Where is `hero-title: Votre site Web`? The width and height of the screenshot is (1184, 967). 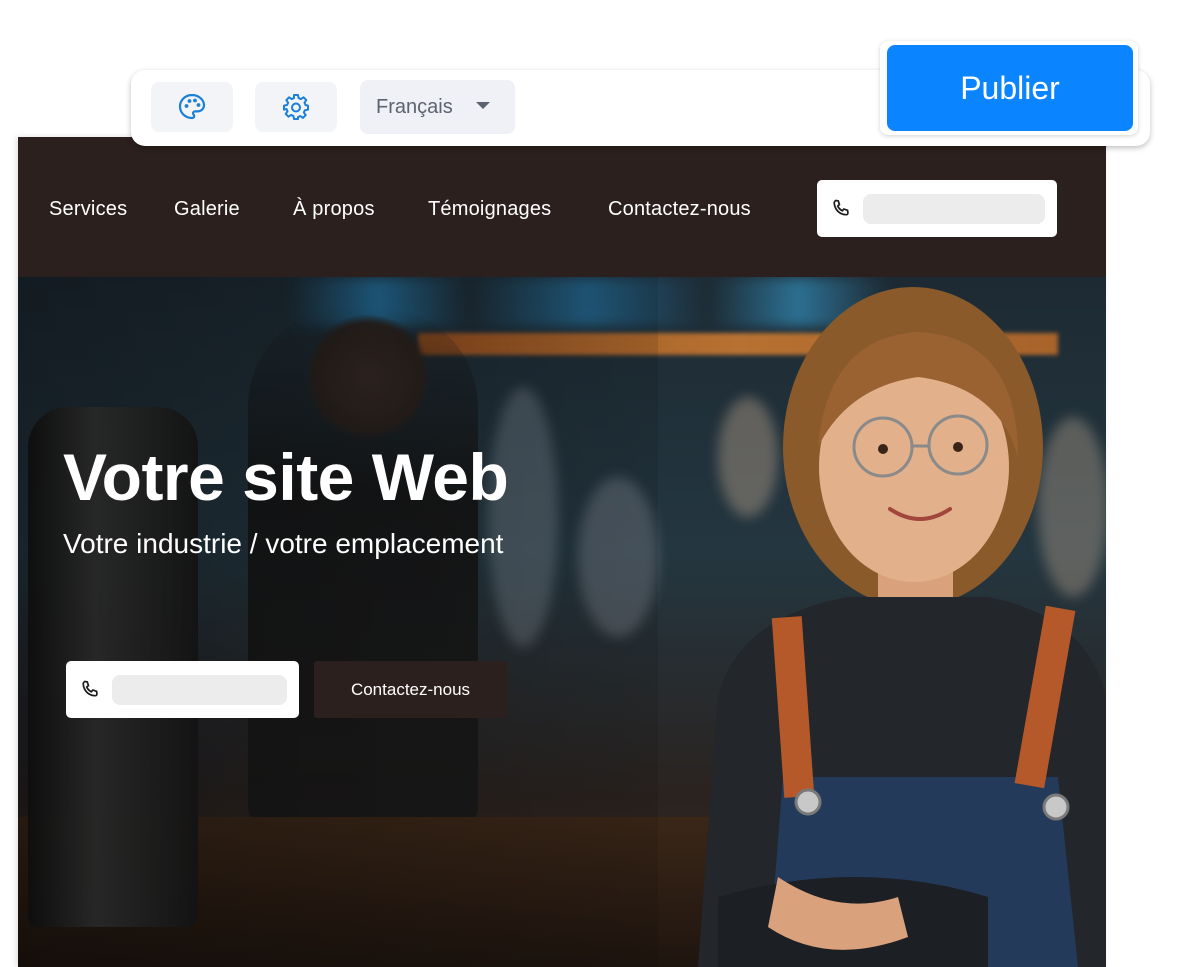 hero-title: Votre site Web is located at coordinates (286, 477).